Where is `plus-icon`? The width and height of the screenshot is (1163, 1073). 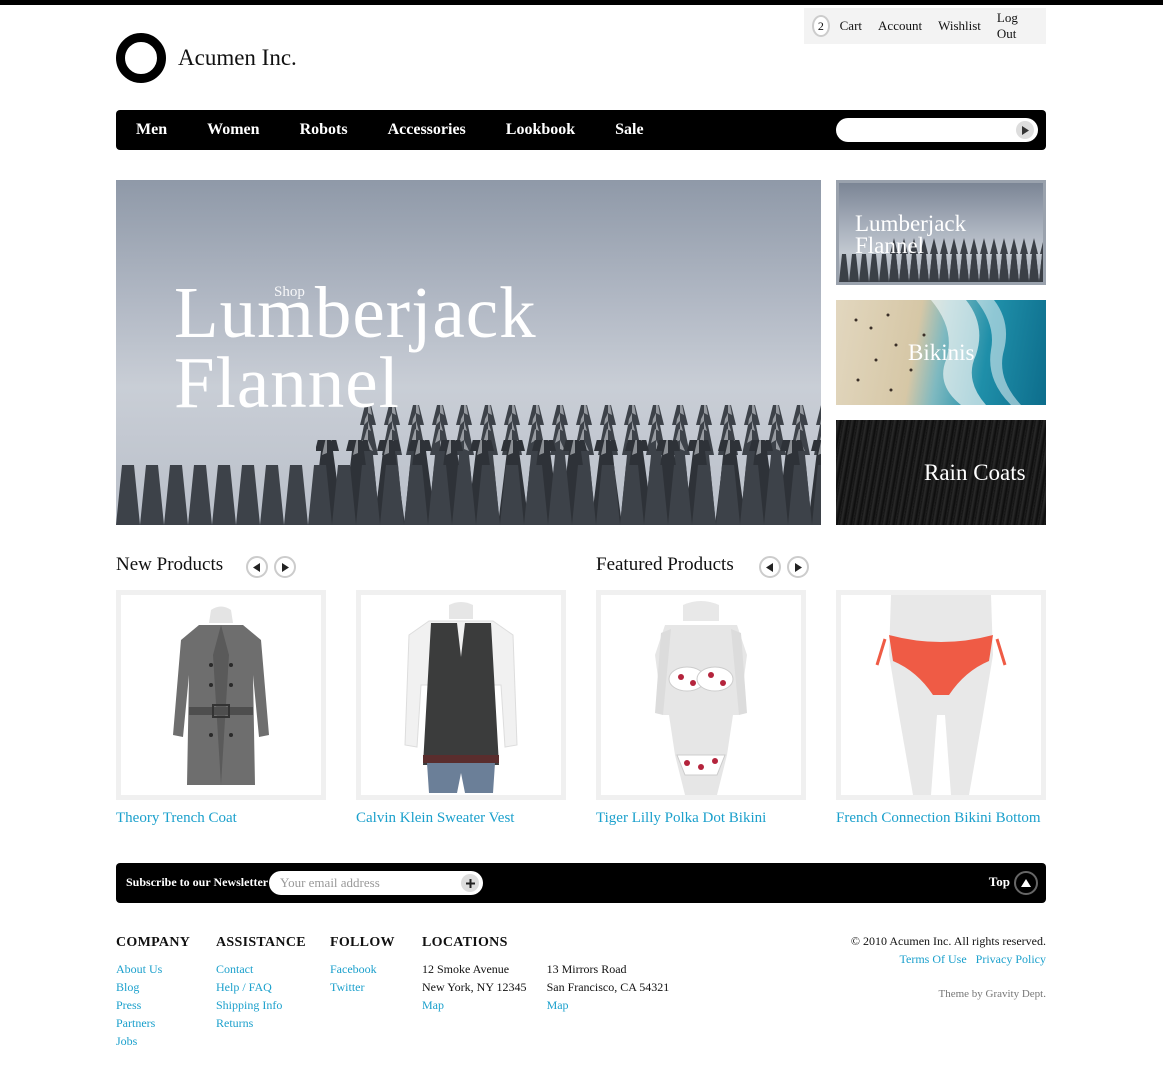 plus-icon is located at coordinates (470, 883).